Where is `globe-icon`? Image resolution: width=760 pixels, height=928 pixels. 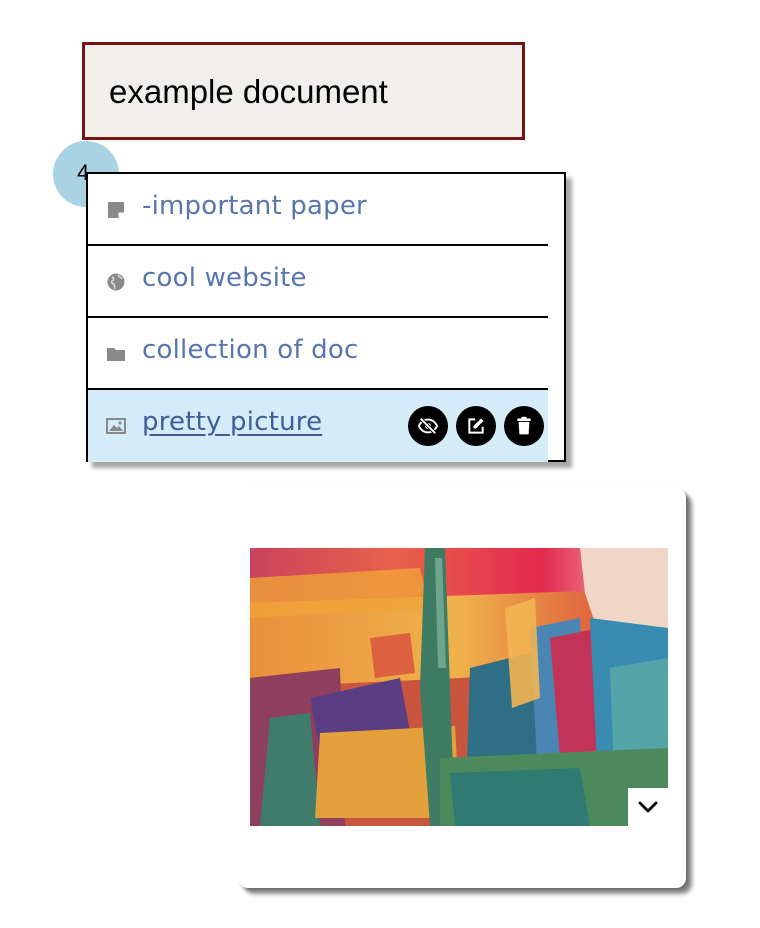
globe-icon is located at coordinates (116, 282).